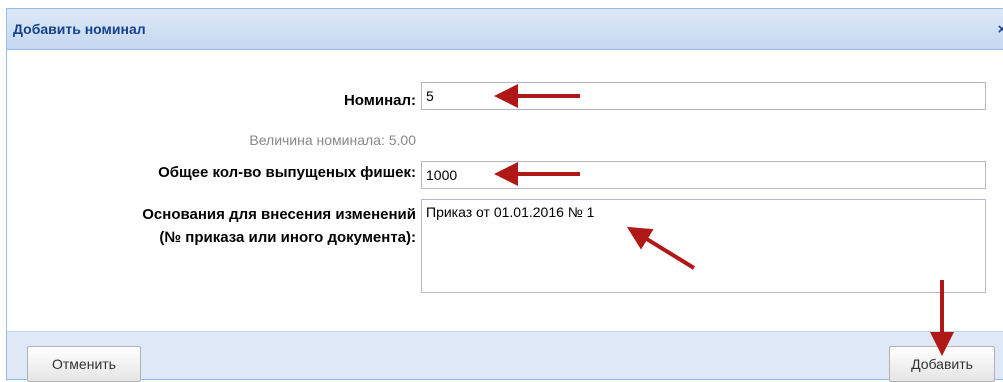  I want to click on nominal-amount-text: Величина номинала: 5.00, so click(332, 140).